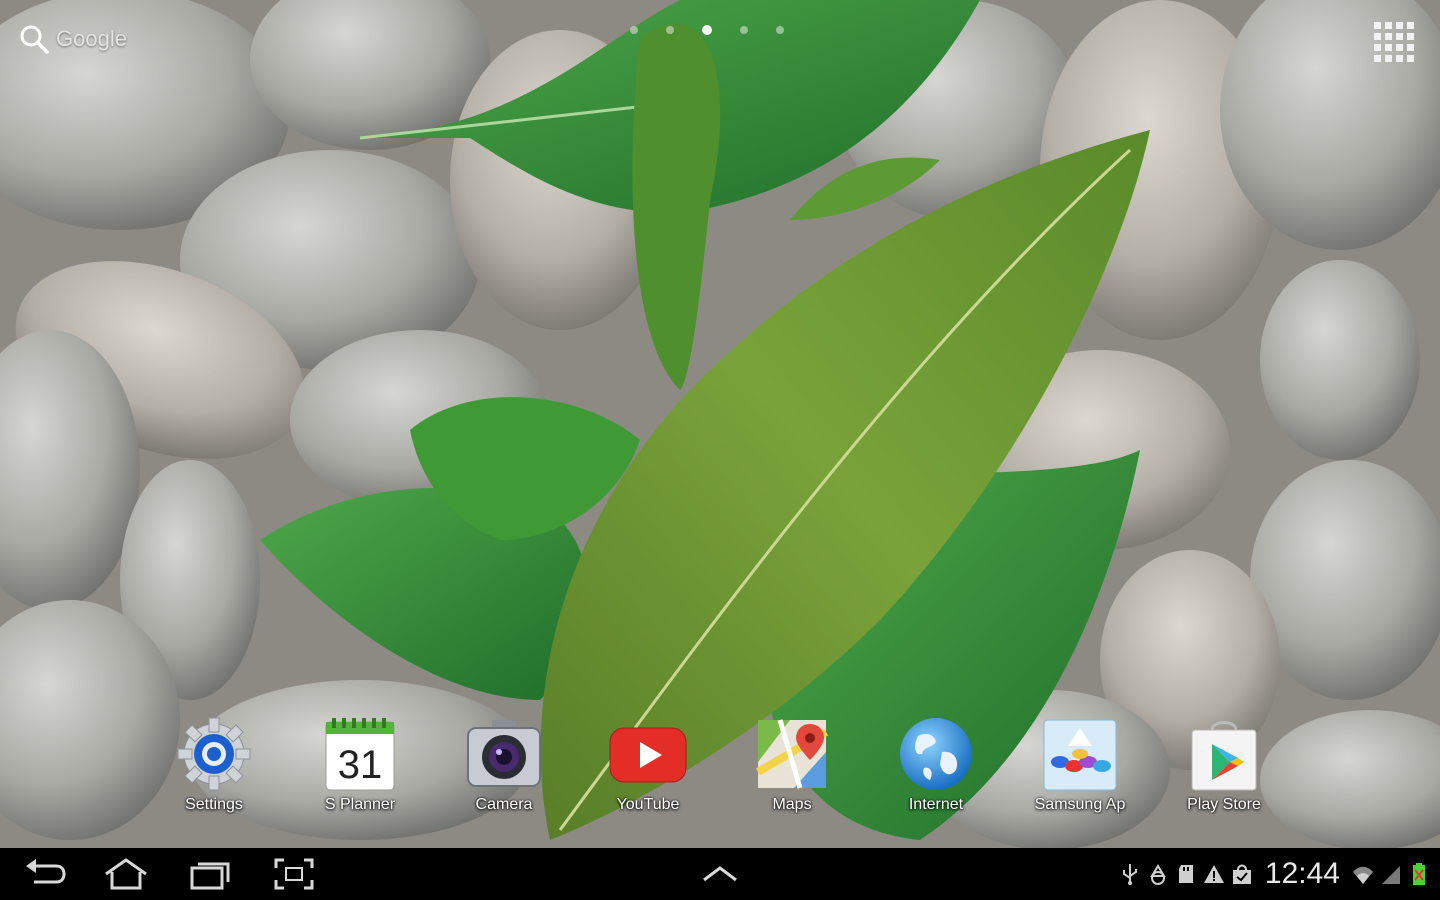  What do you see at coordinates (1158, 874) in the screenshot?
I see `recycle-icon` at bounding box center [1158, 874].